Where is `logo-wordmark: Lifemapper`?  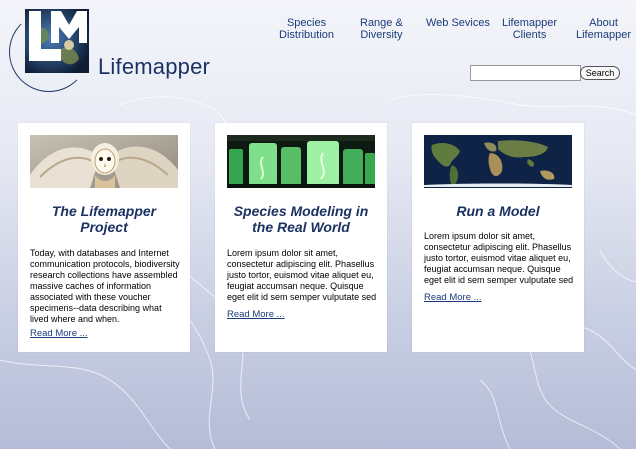
logo-wordmark: Lifemapper is located at coordinates (154, 66).